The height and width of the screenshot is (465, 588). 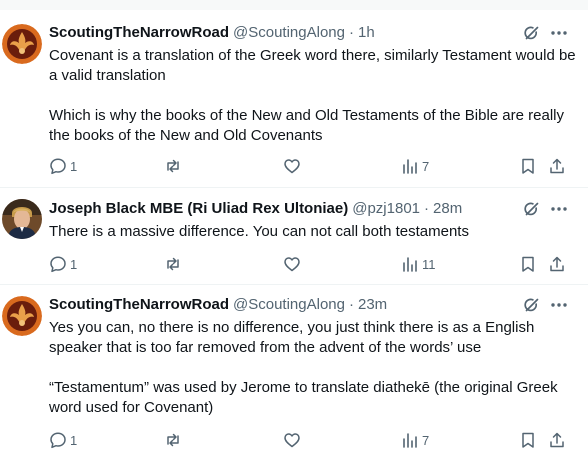 What do you see at coordinates (314, 264) in the screenshot?
I see `tweet-actions: 1 11` at bounding box center [314, 264].